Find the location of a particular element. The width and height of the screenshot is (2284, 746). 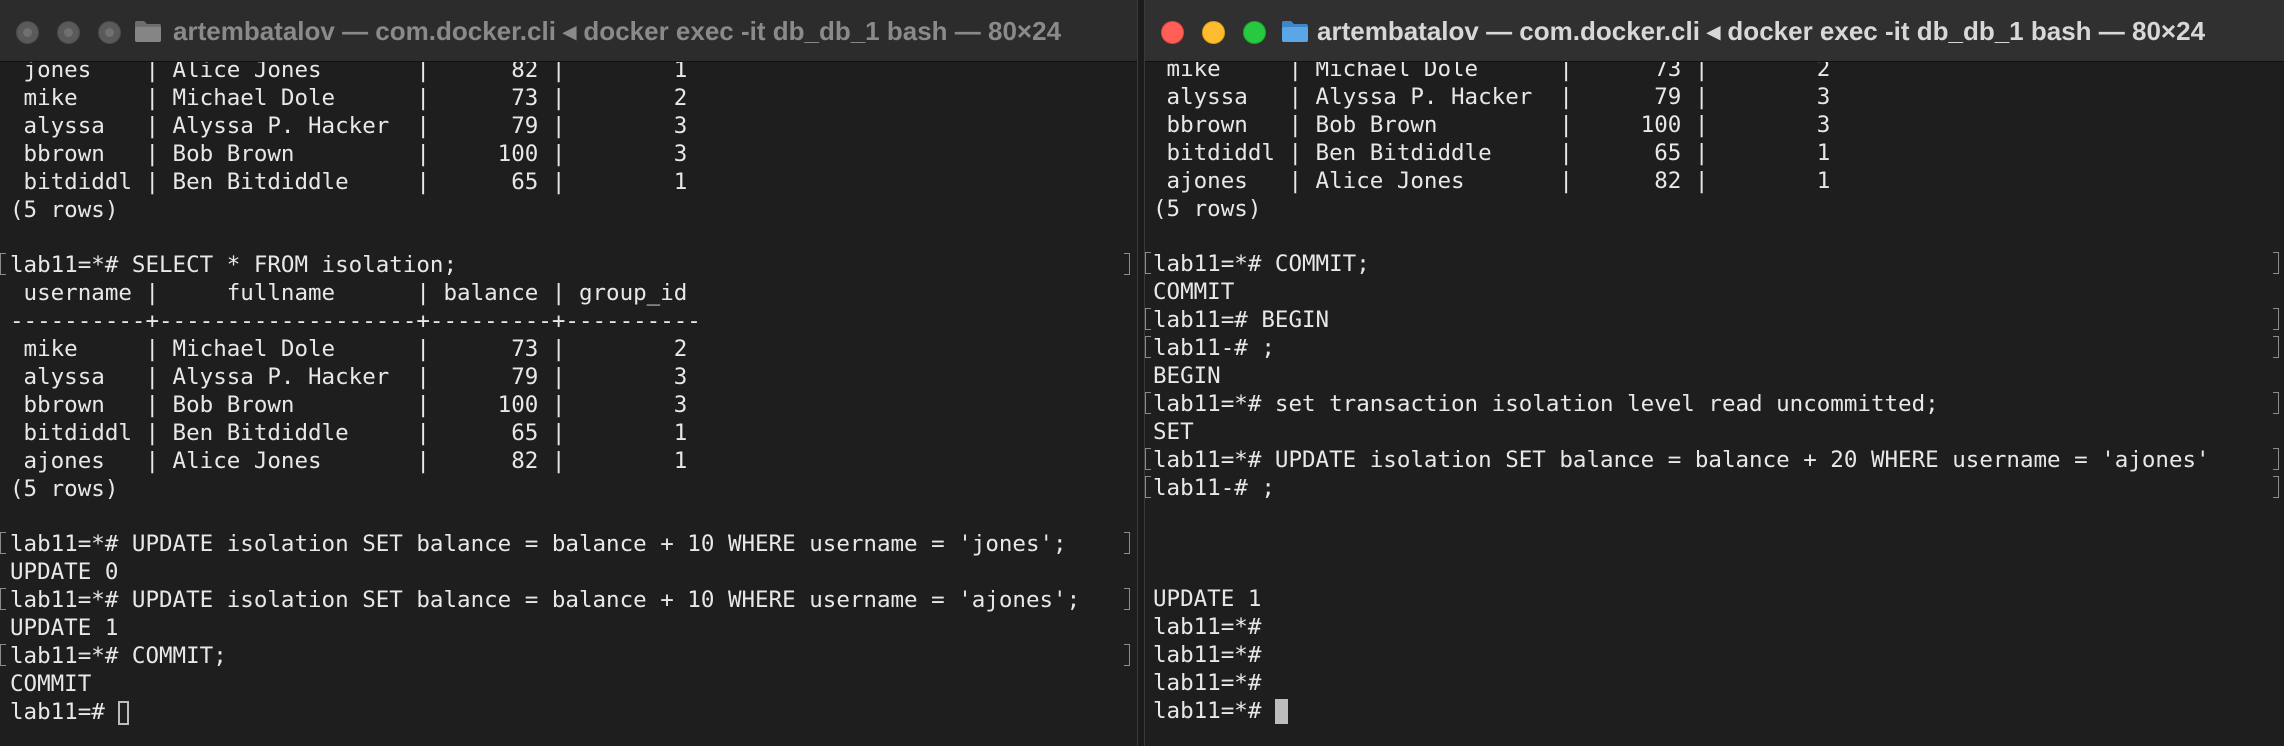

terminal-line: BEGIN is located at coordinates (1714, 376).